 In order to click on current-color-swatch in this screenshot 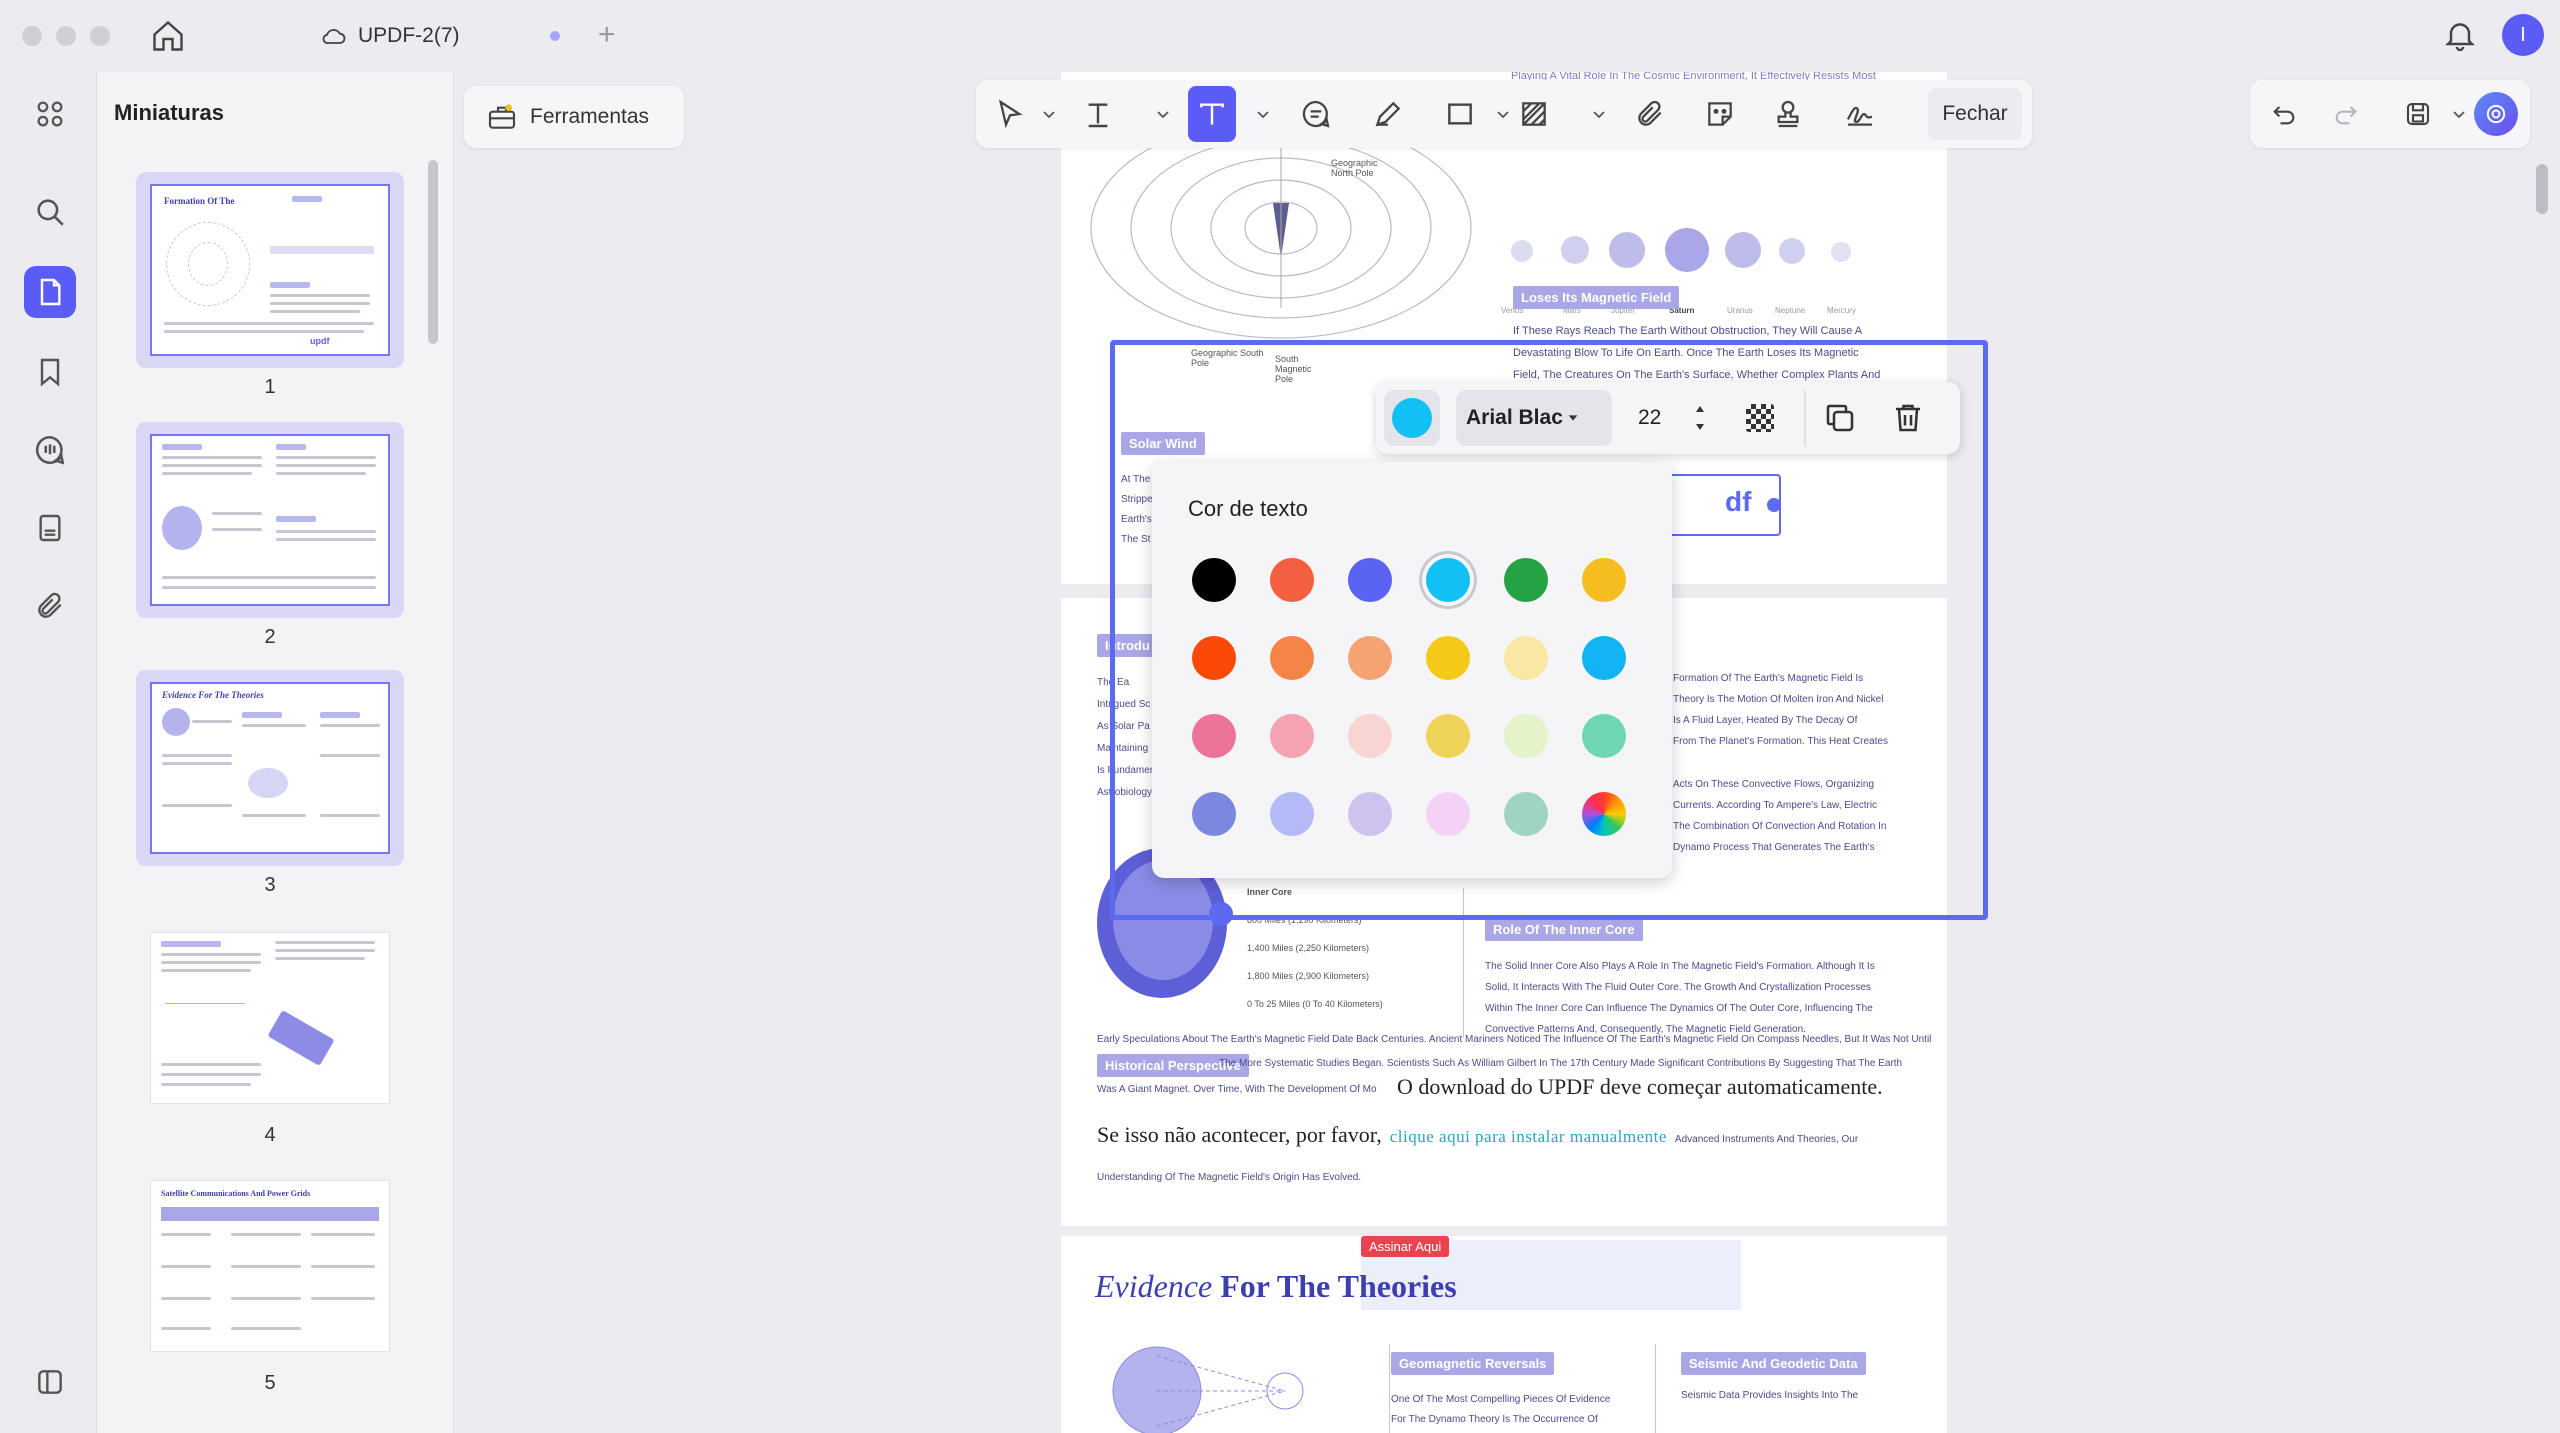, I will do `click(1412, 418)`.